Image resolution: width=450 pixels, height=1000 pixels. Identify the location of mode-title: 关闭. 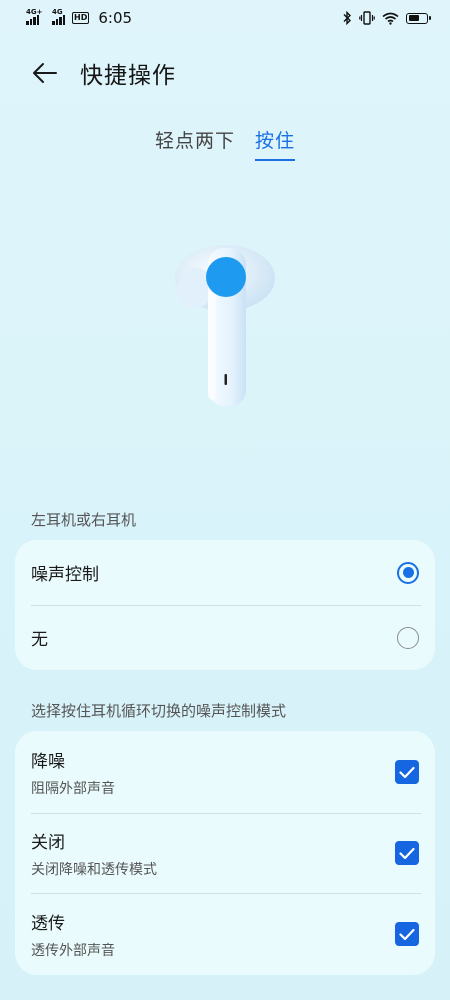
(48, 842).